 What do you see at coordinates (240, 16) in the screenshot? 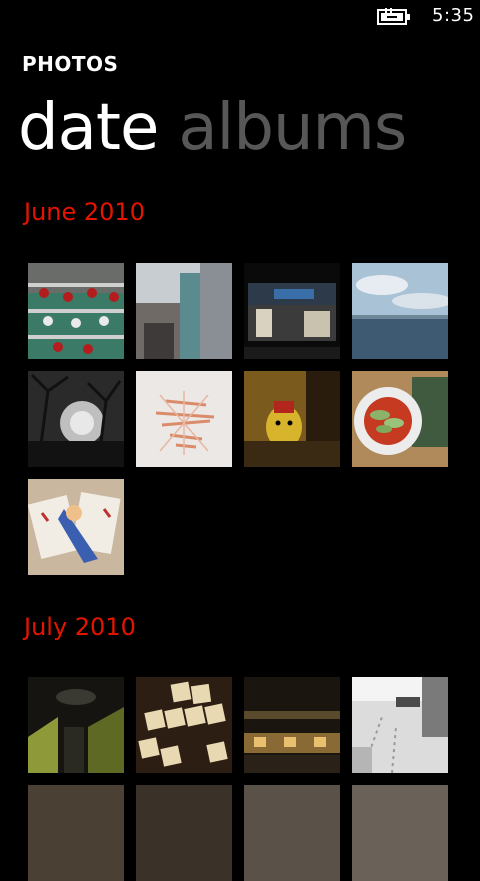
I see `status-bar: 5:35` at bounding box center [240, 16].